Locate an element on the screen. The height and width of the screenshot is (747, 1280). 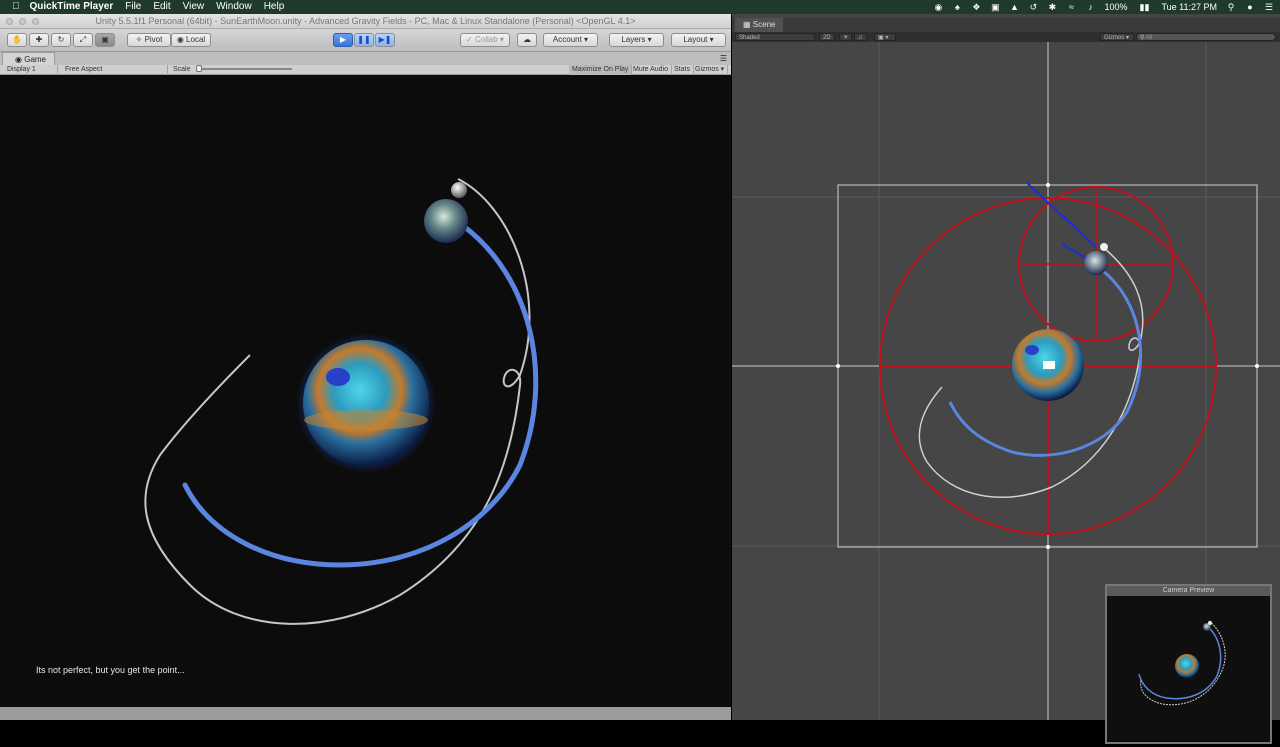
layers-label: Layers is located at coordinates (633, 39).